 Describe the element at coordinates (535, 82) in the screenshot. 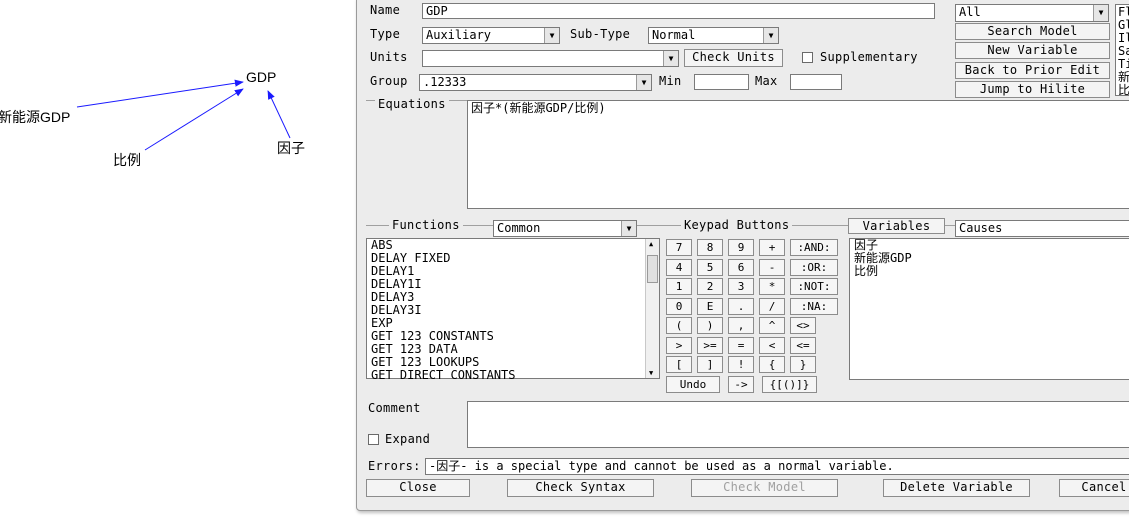

I see `group-select: .12333 ▼` at that location.